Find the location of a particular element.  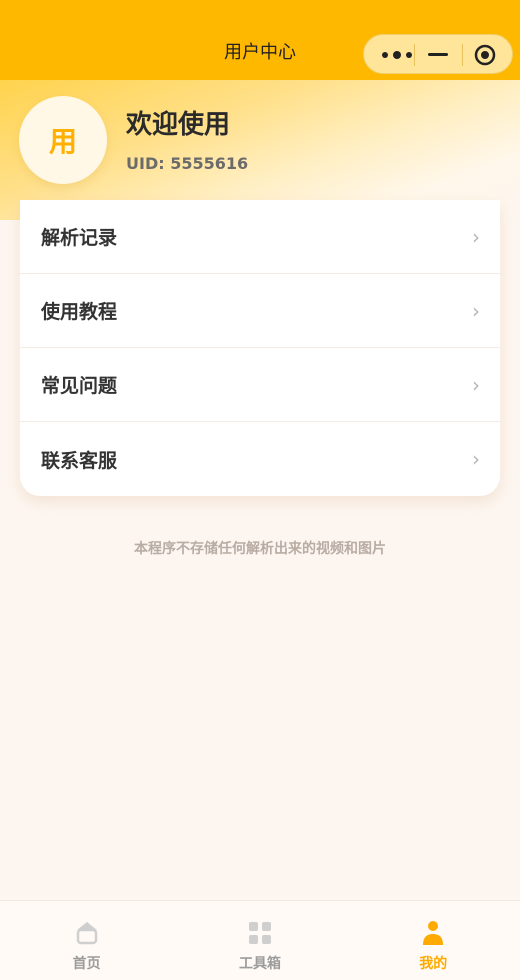

tab-label: 工具箱 is located at coordinates (259, 964).